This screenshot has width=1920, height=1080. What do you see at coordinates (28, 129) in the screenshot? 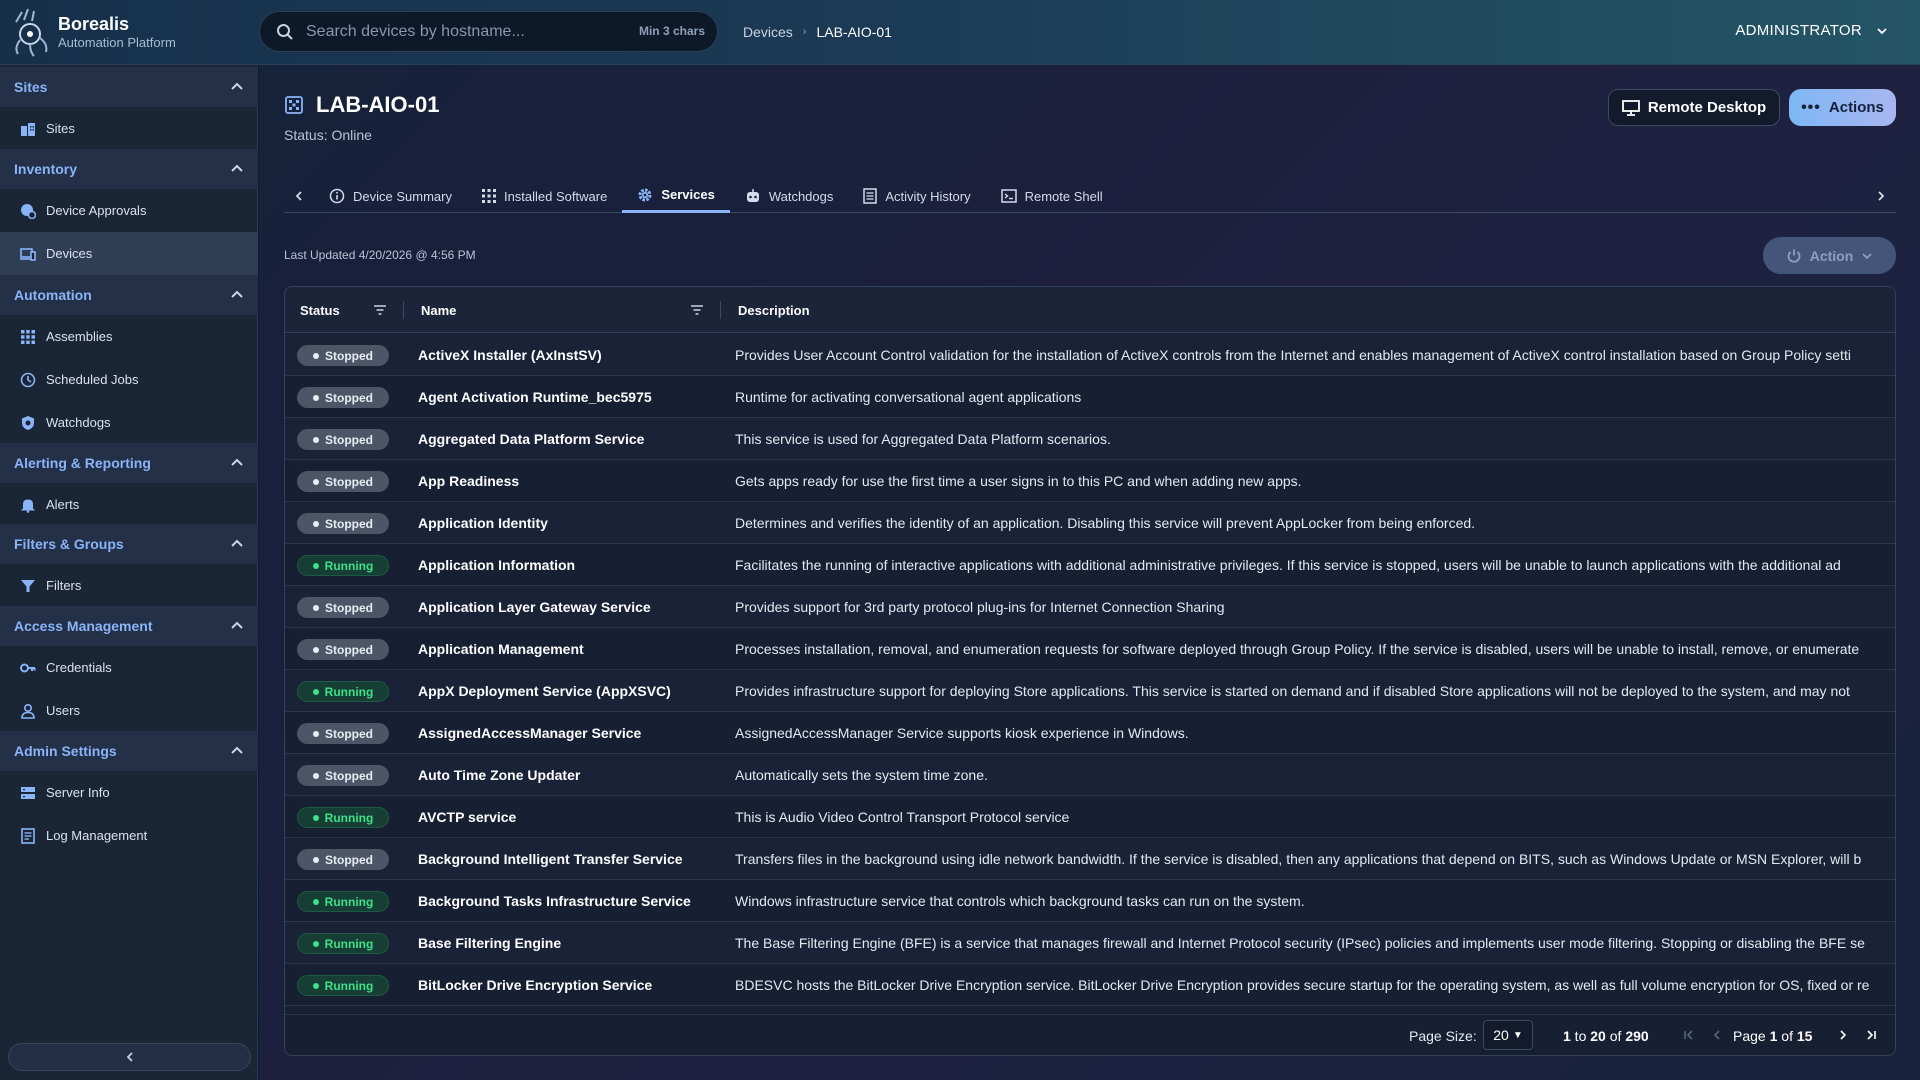
I see `building-icon` at bounding box center [28, 129].